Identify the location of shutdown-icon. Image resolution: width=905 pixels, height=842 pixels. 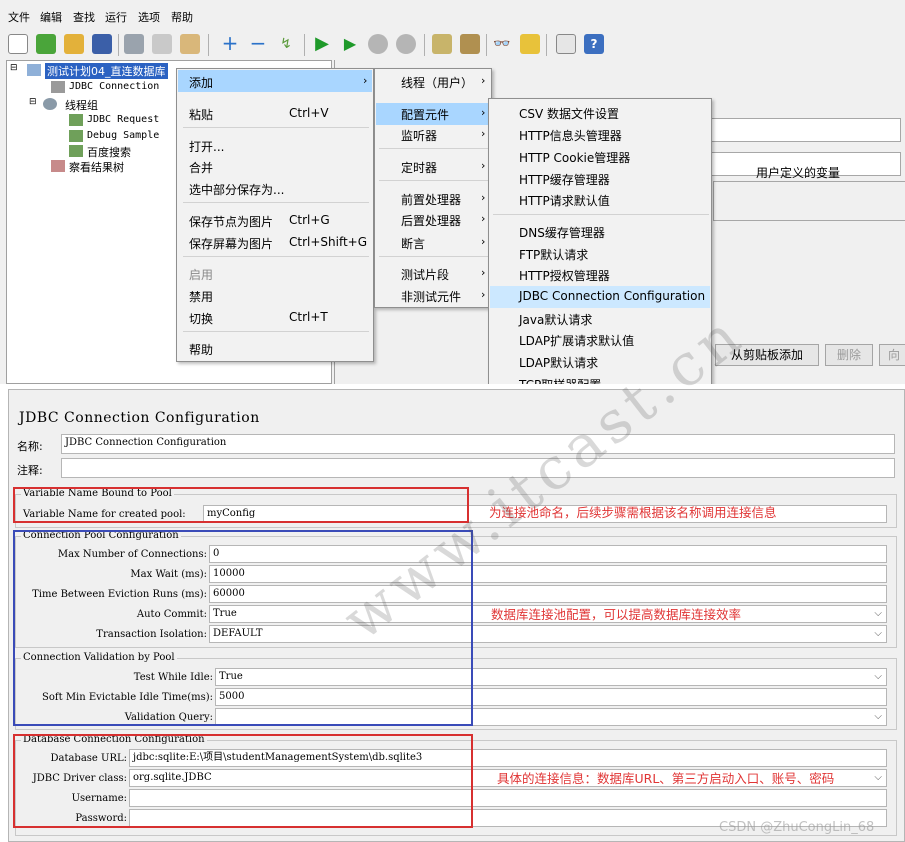
(406, 44).